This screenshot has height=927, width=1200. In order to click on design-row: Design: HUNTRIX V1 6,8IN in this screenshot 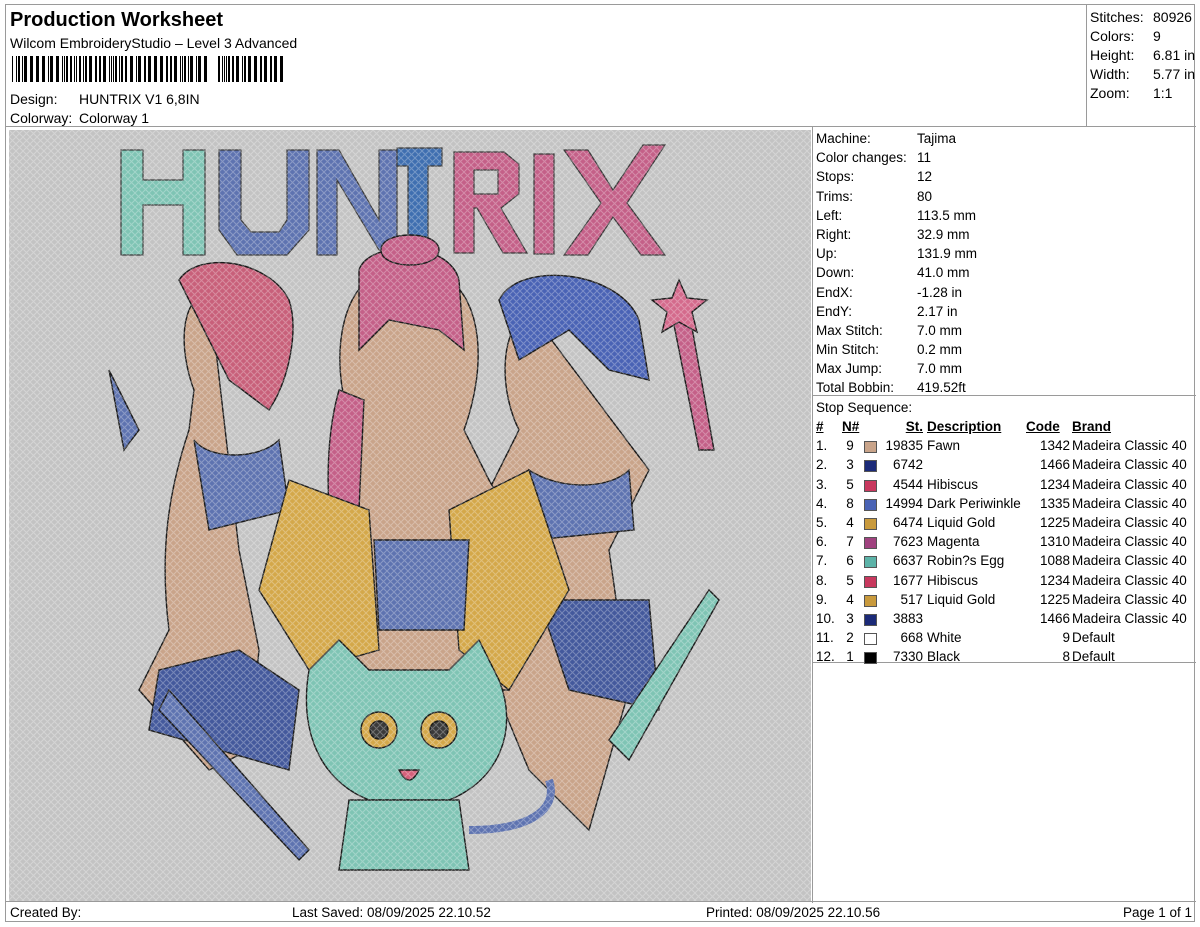, I will do `click(105, 99)`.